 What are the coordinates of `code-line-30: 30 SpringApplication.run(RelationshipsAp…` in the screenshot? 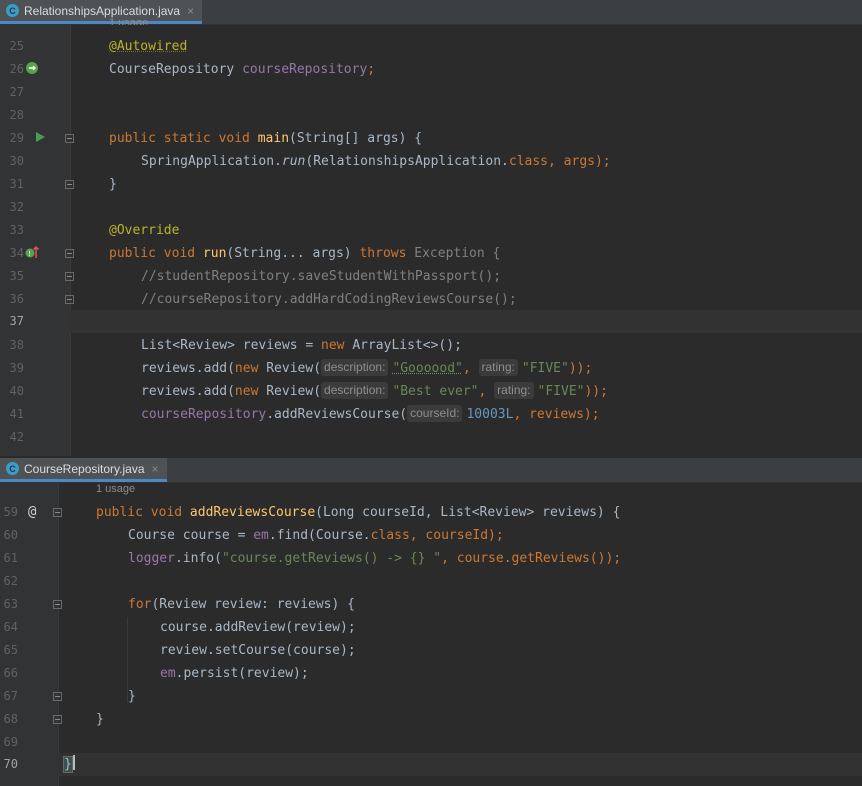 It's located at (431, 161).